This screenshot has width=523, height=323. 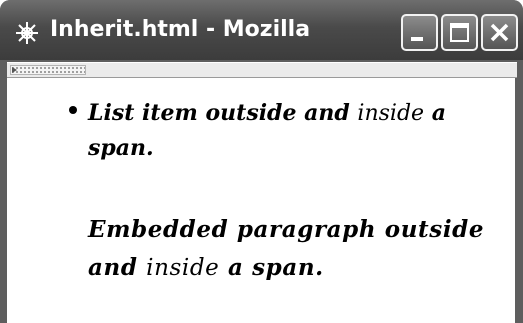 What do you see at coordinates (391, 113) in the screenshot?
I see `list-item-inside-span: inside` at bounding box center [391, 113].